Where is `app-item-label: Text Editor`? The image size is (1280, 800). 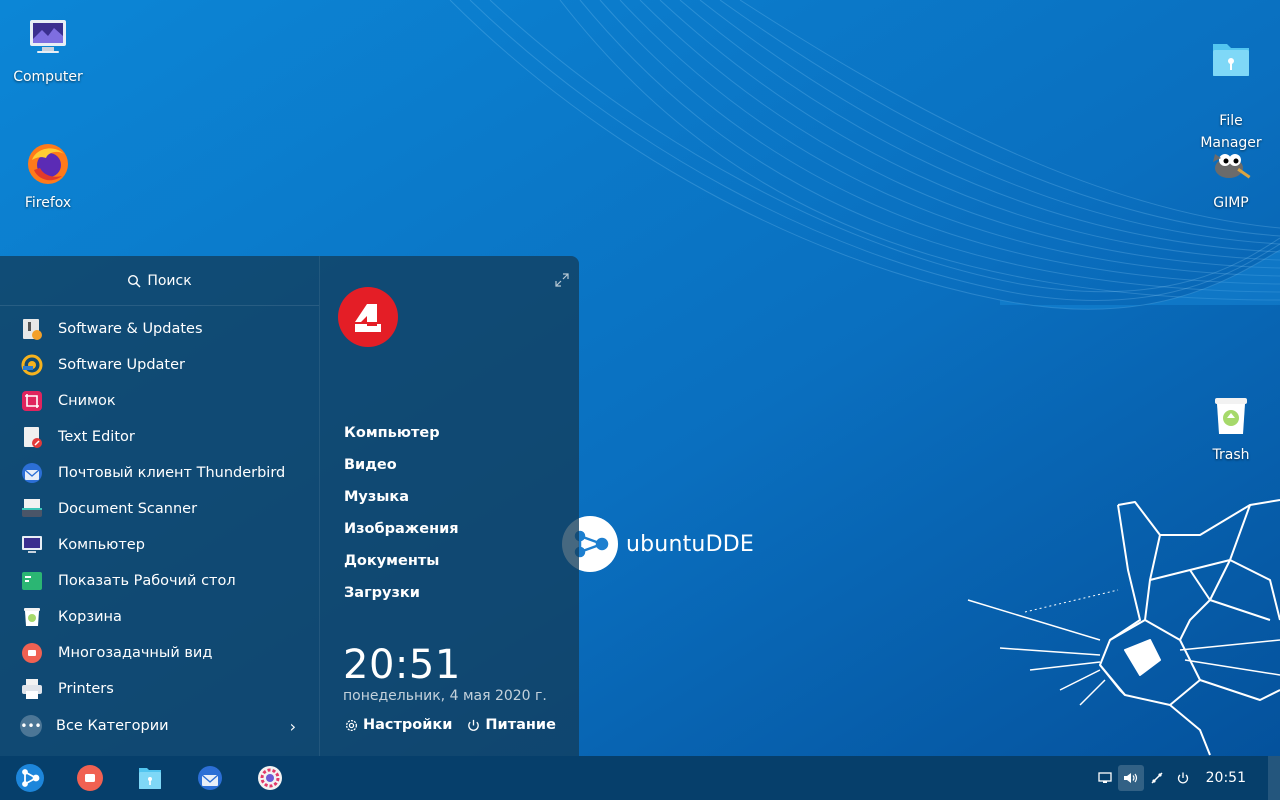 app-item-label: Text Editor is located at coordinates (96, 437).